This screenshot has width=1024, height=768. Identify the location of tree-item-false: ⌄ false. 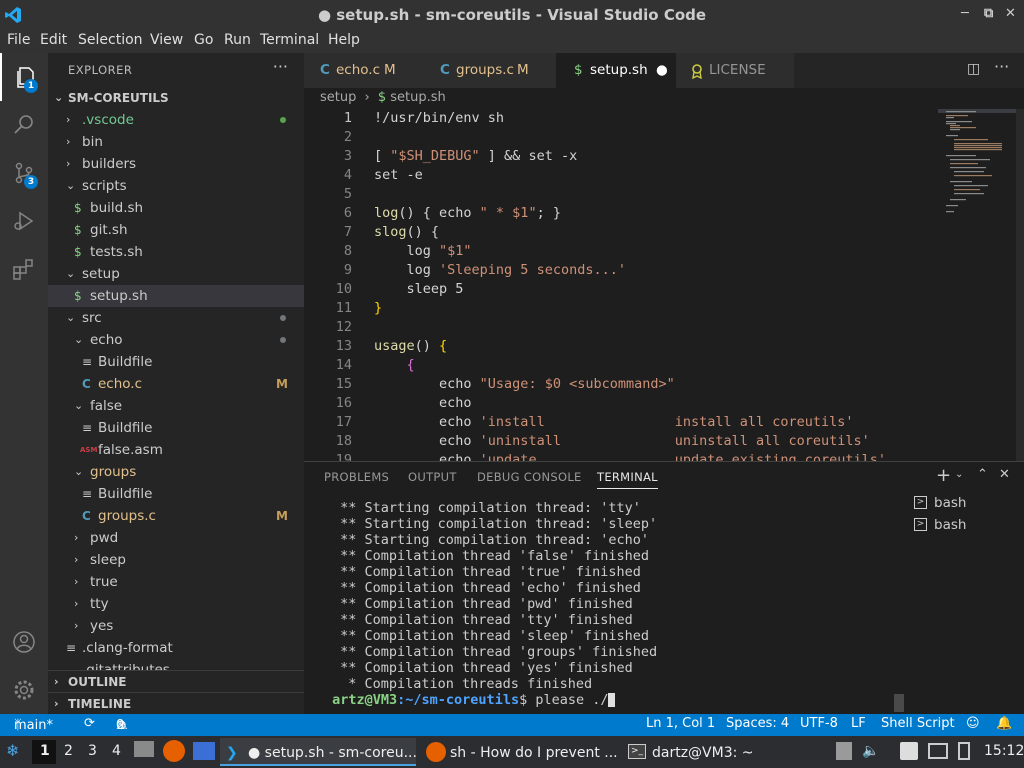
(176, 406).